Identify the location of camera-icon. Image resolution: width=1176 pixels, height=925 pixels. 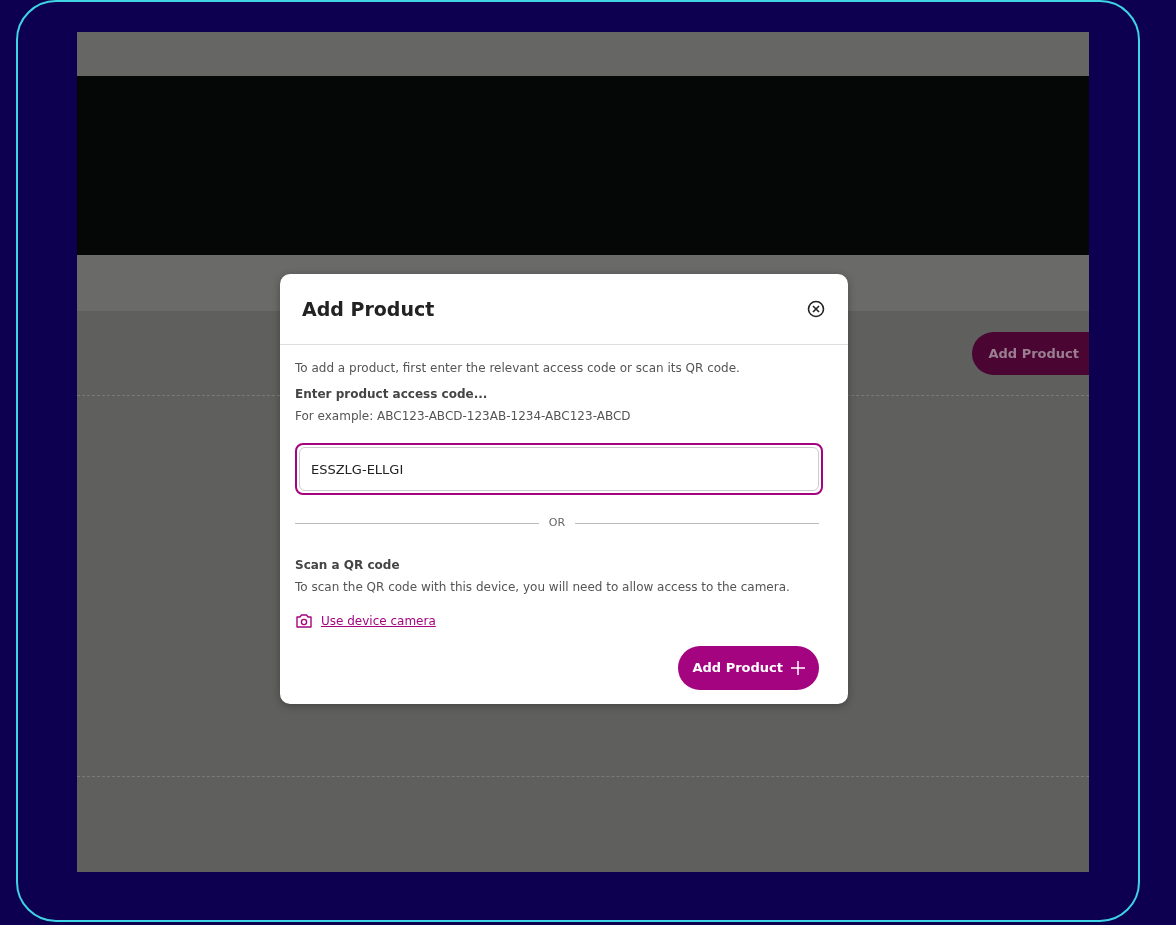
(304, 620).